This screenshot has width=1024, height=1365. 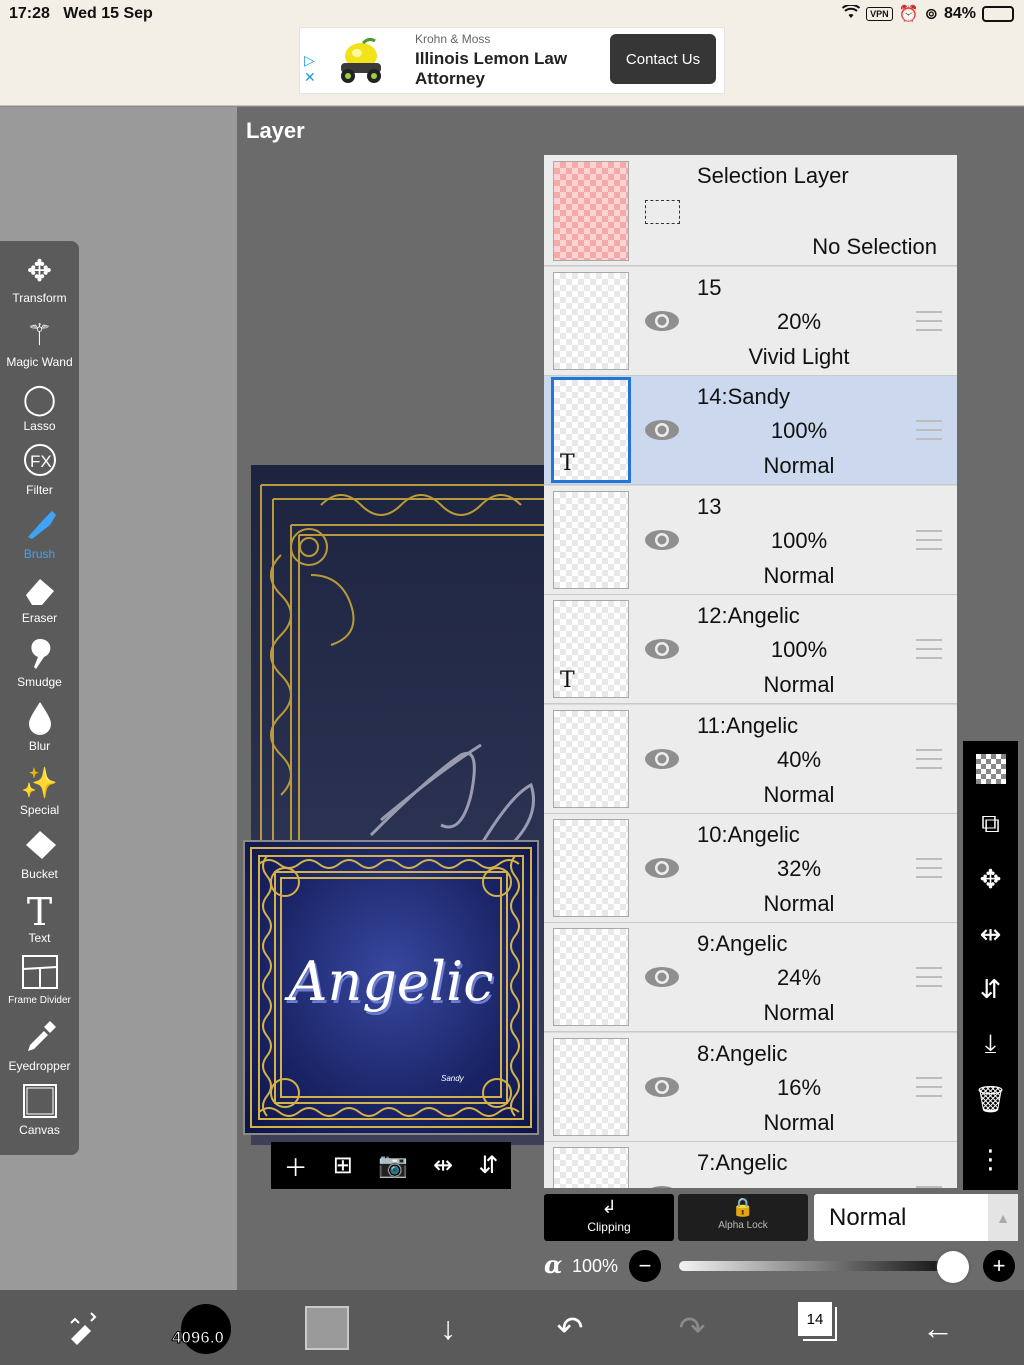 What do you see at coordinates (709, 287) in the screenshot?
I see `layer-name: 15` at bounding box center [709, 287].